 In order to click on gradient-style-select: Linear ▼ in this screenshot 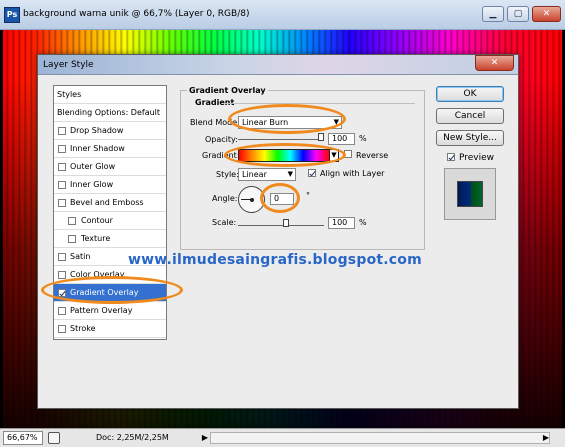, I will do `click(267, 174)`.